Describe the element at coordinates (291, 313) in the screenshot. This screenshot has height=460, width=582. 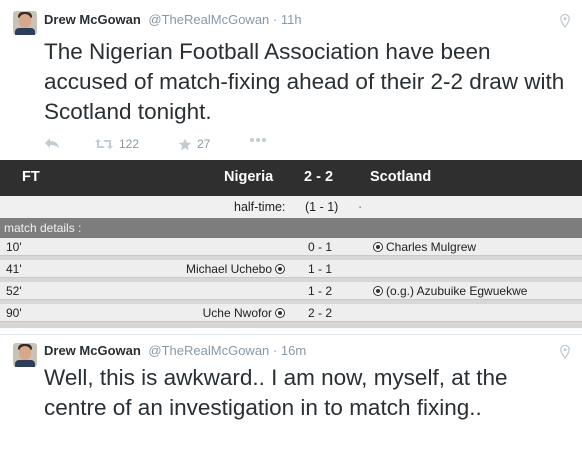
I see `match-event-row: 90' Uche Nwofor 2 - 2` at that location.